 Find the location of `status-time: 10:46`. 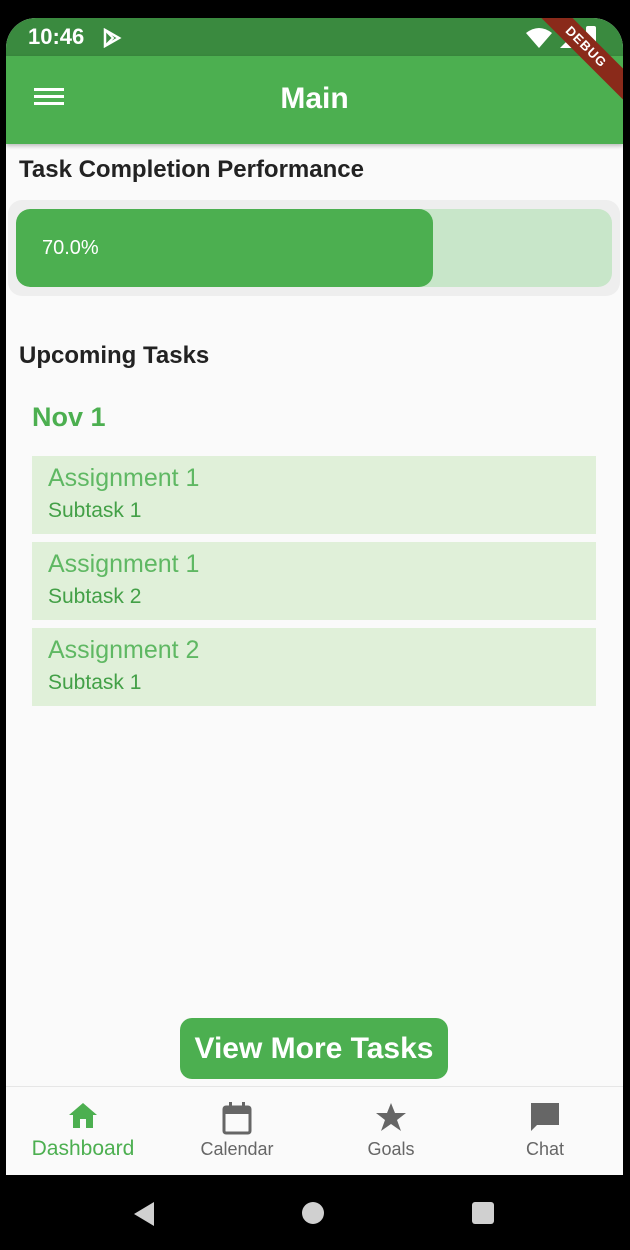

status-time: 10:46 is located at coordinates (56, 36).